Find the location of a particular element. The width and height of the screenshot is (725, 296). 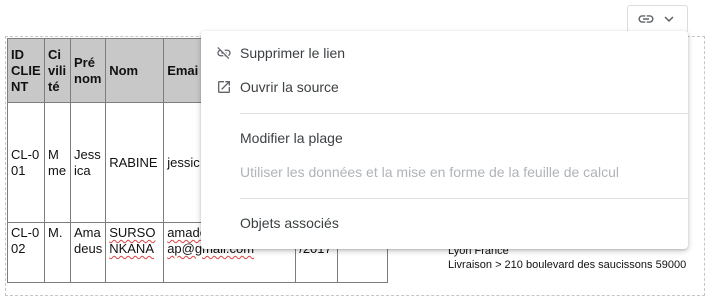

header-cell: Nom is located at coordinates (135, 70).